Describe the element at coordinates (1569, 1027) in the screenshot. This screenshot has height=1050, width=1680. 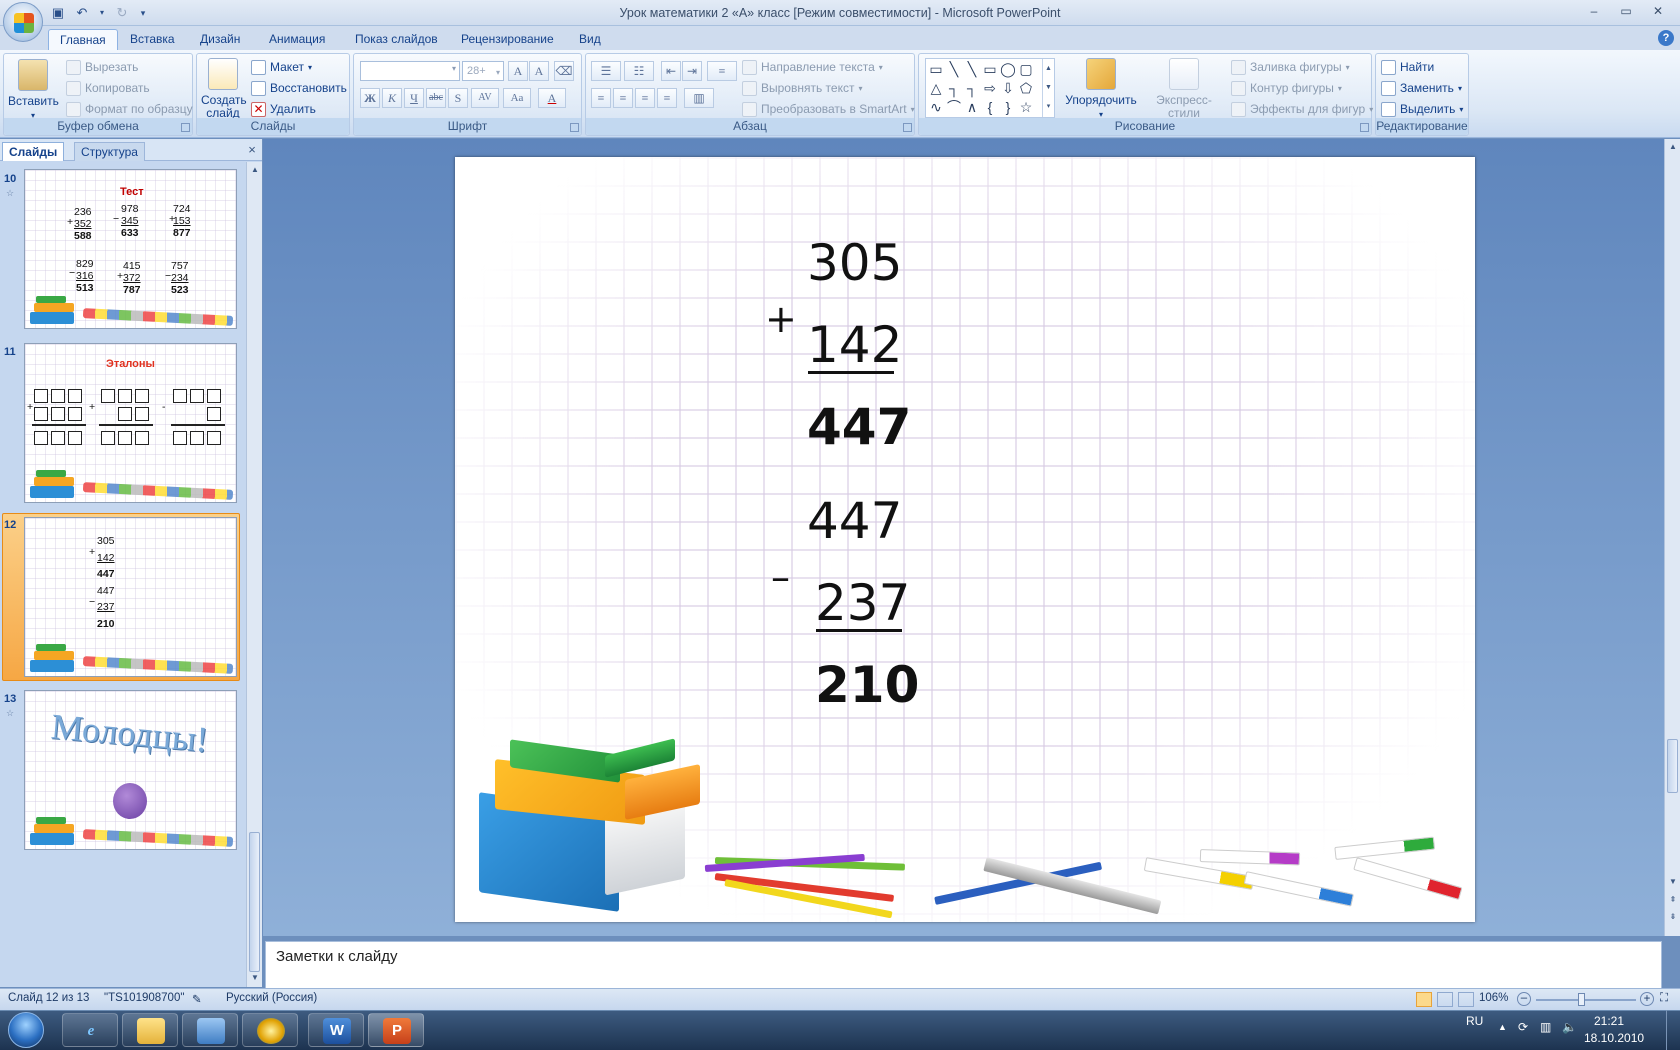
I see `volume-icon: 🔈` at that location.